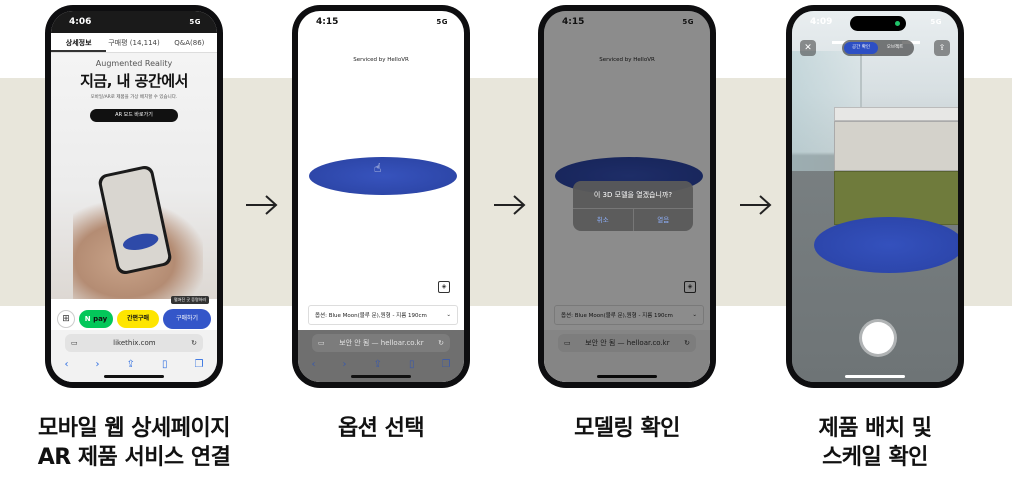 This screenshot has width=1012, height=478. I want to click on option-select: 옵션: Blue Moon(블루 문),원형 - 지름 190cm ⌄, so click(383, 315).